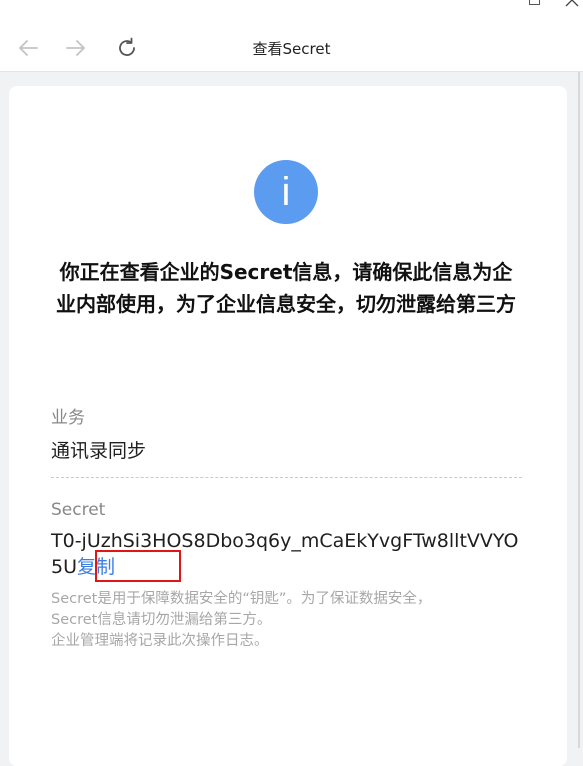 The image size is (583, 766). What do you see at coordinates (291, 49) in the screenshot?
I see `window-title: 查看Secret` at bounding box center [291, 49].